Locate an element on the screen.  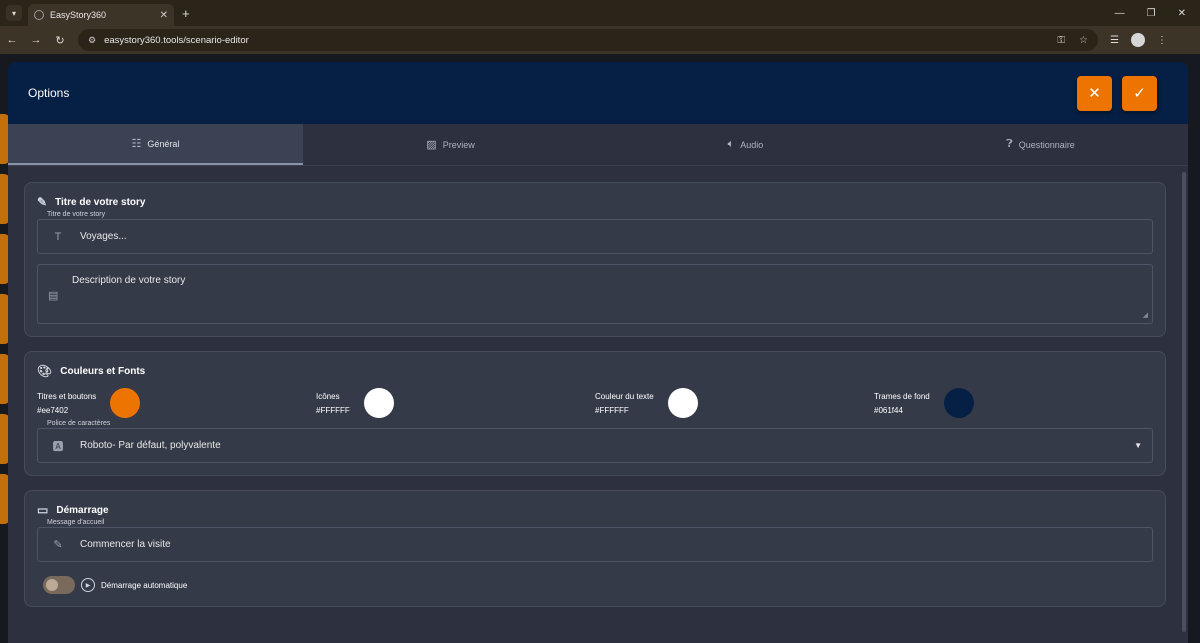
volume-icon: 🔈︎ is located at coordinates (731, 144).